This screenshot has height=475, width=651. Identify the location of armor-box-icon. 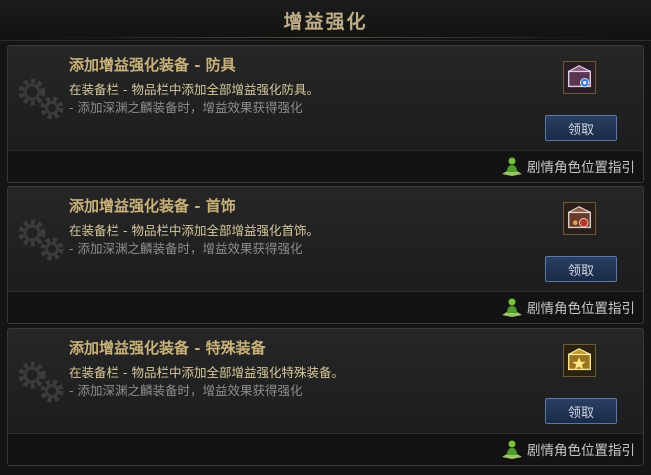
(579, 77).